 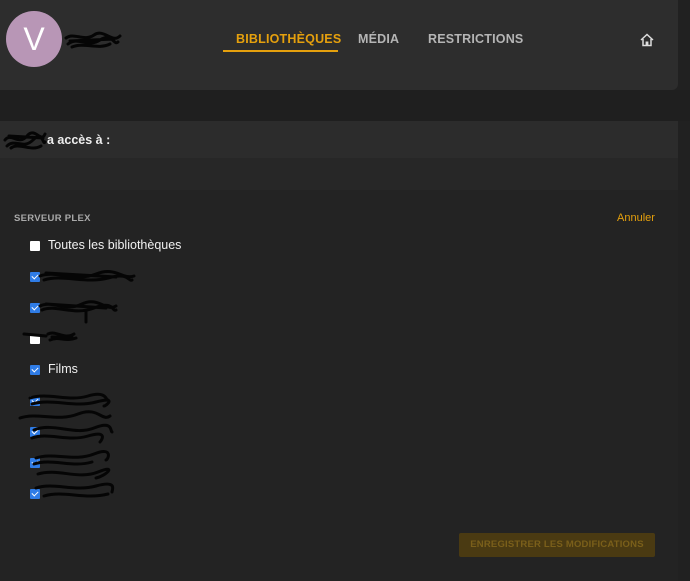 What do you see at coordinates (280, 51) in the screenshot?
I see `active-tab-underline` at bounding box center [280, 51].